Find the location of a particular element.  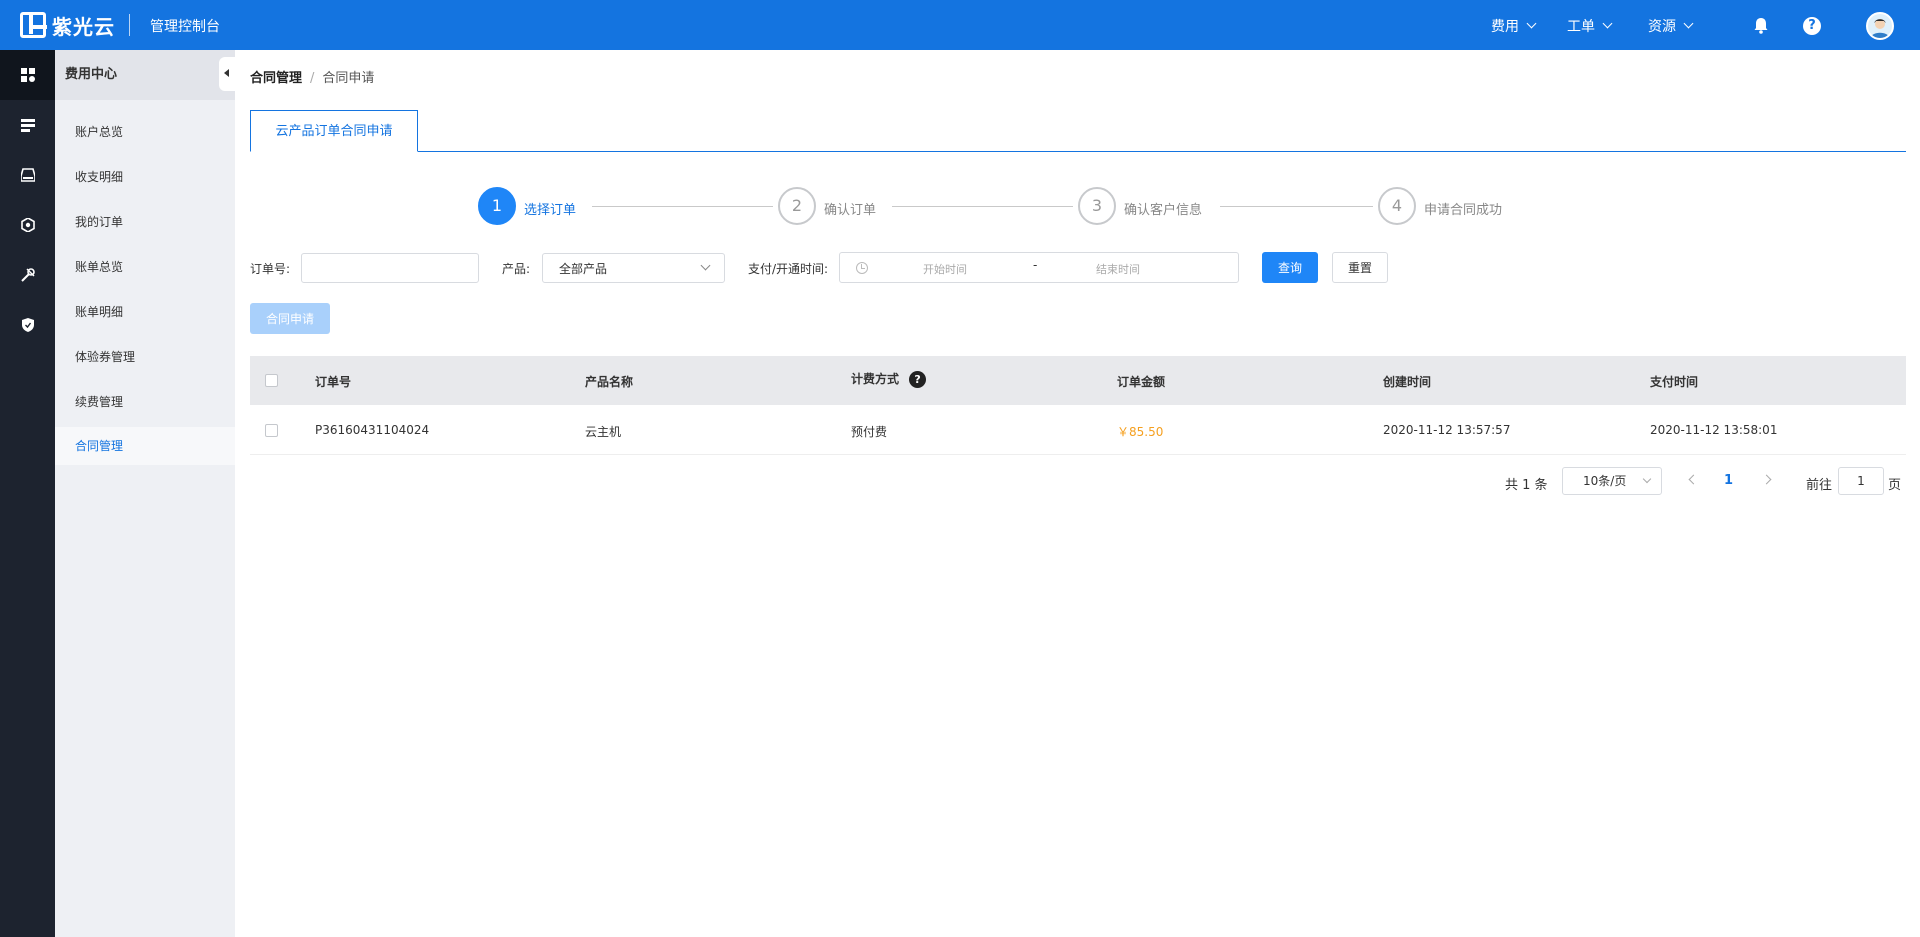

start-date-input: 开始时间 is located at coordinates (945, 269).